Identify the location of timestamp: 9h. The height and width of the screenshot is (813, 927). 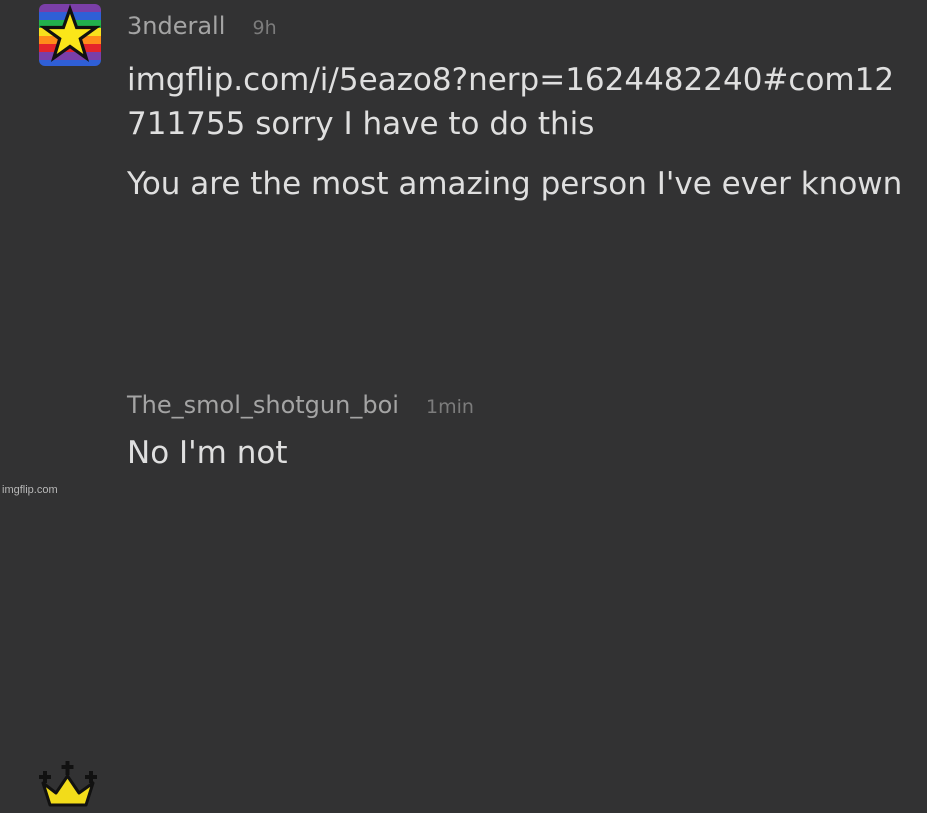
(264, 28).